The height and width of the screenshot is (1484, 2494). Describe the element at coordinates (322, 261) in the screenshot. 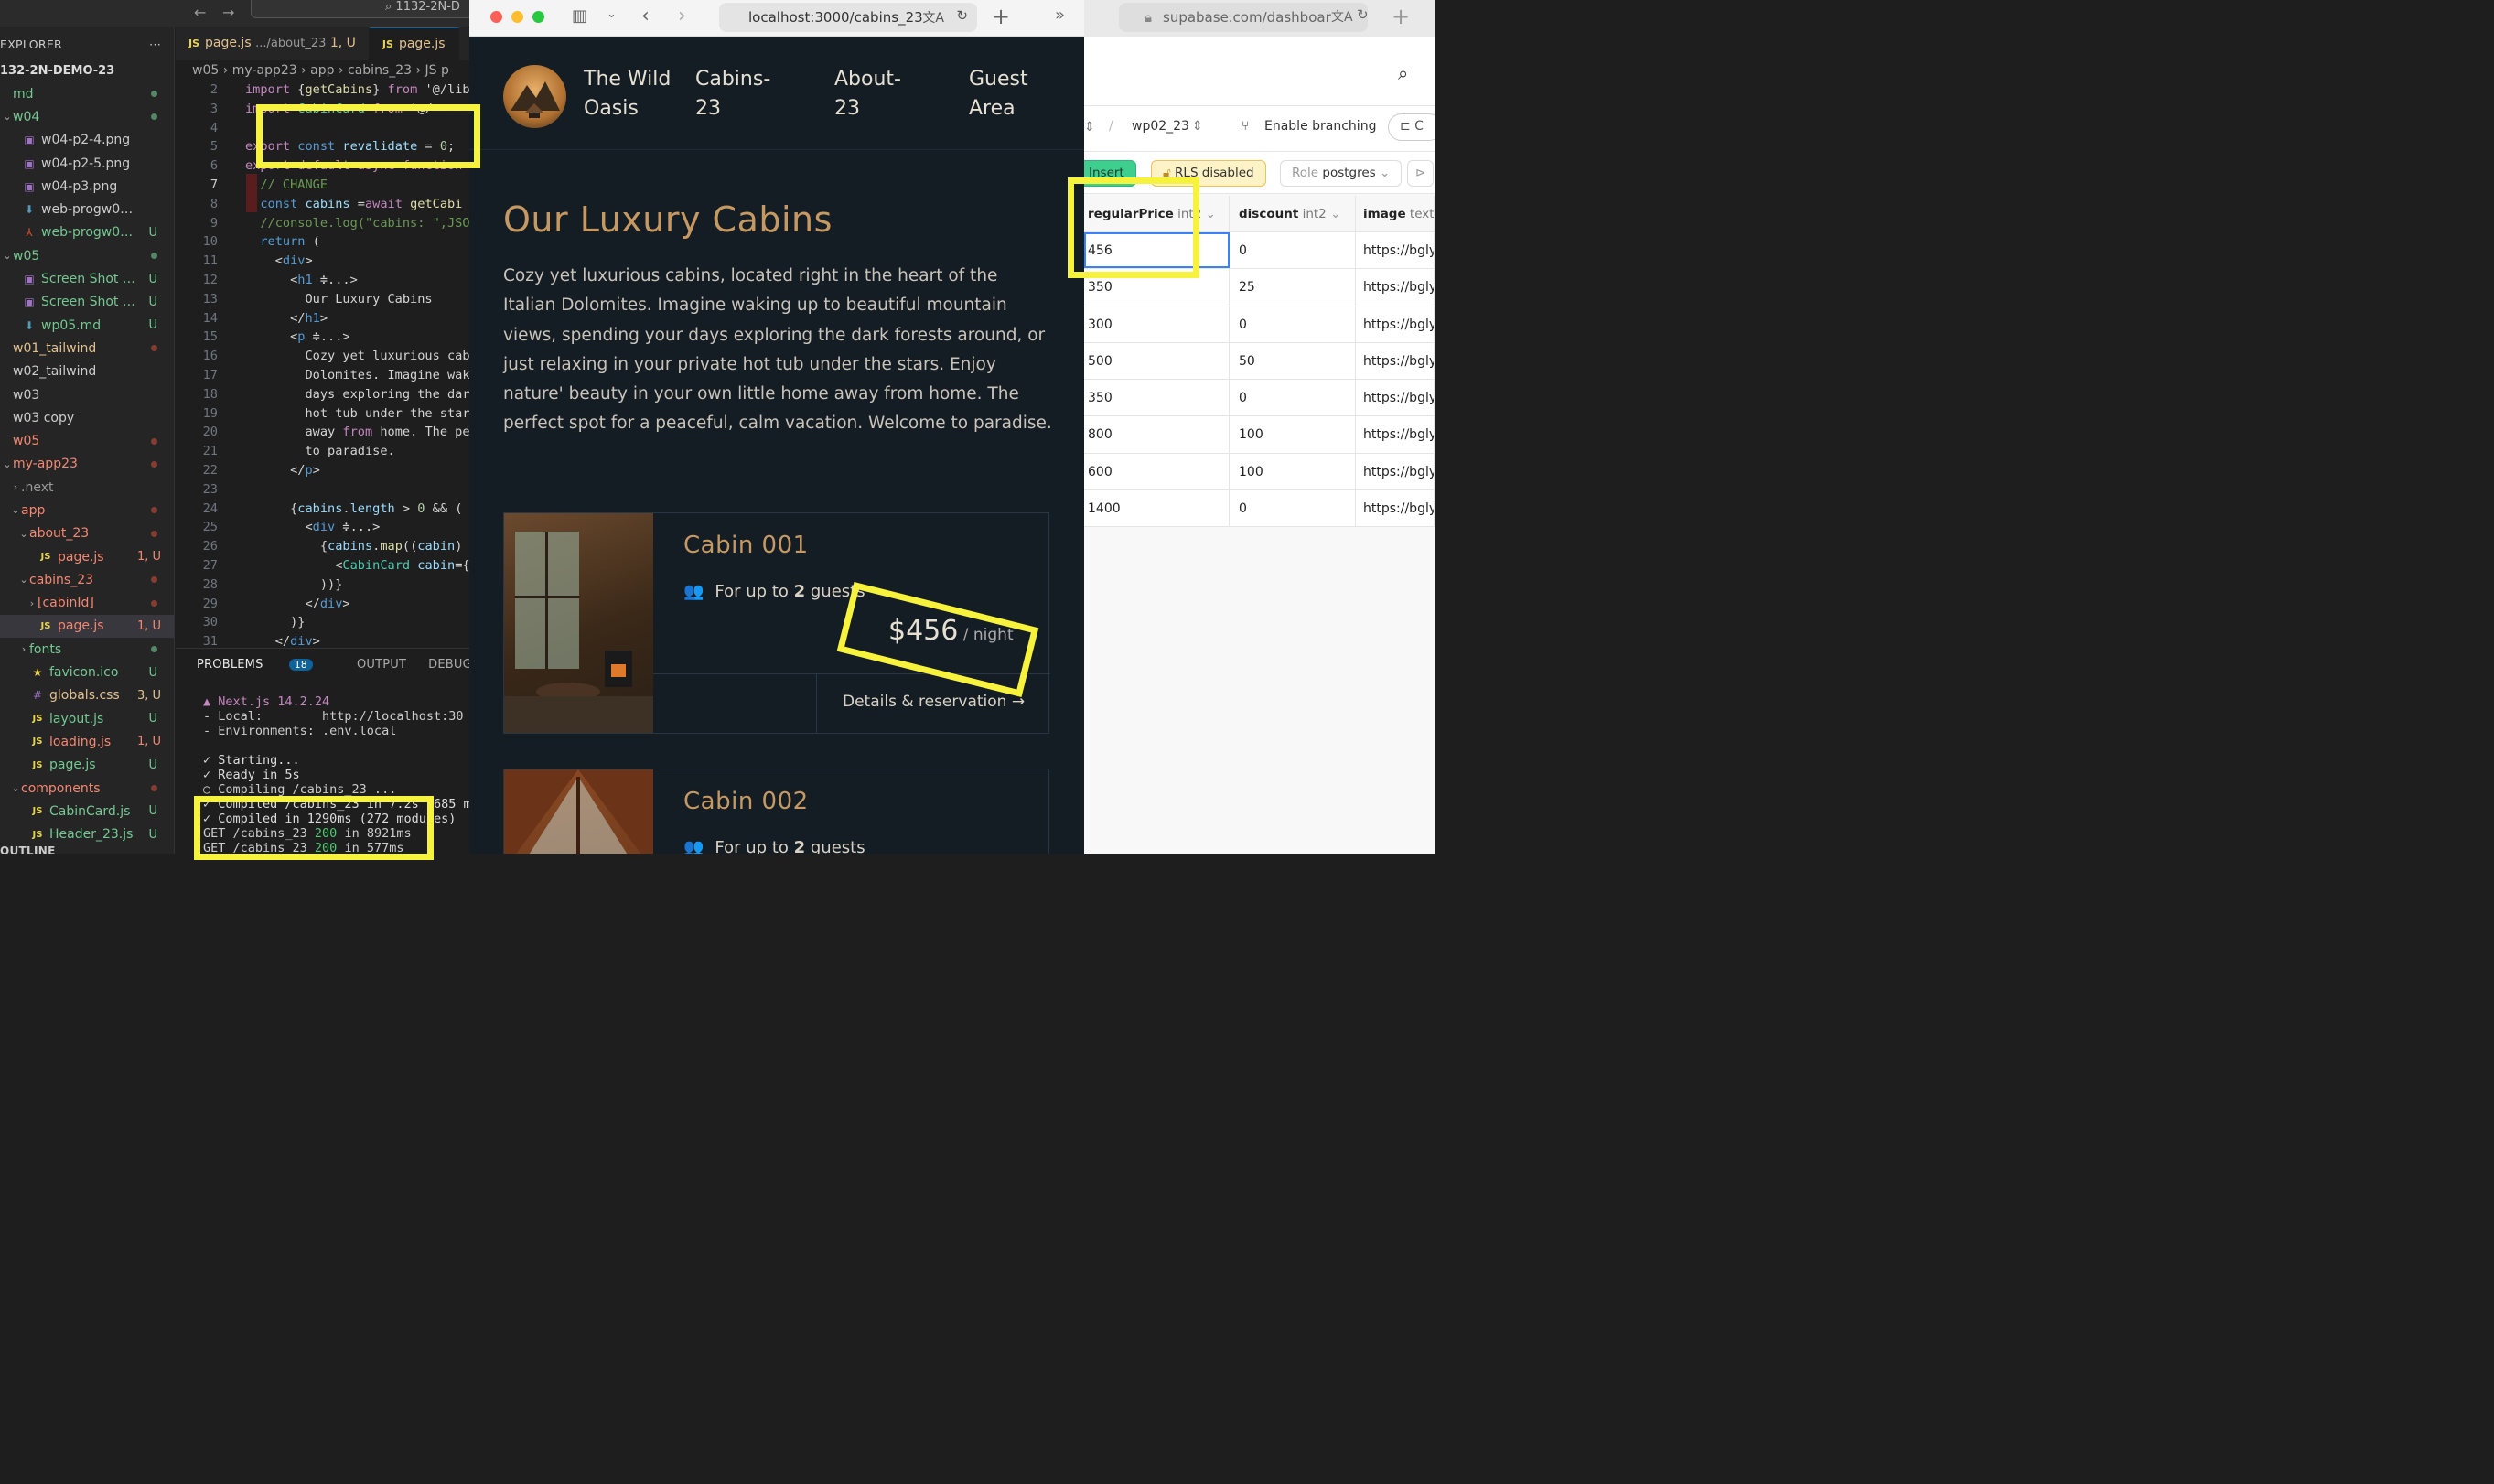

I see `code-line: 11 <div>` at that location.